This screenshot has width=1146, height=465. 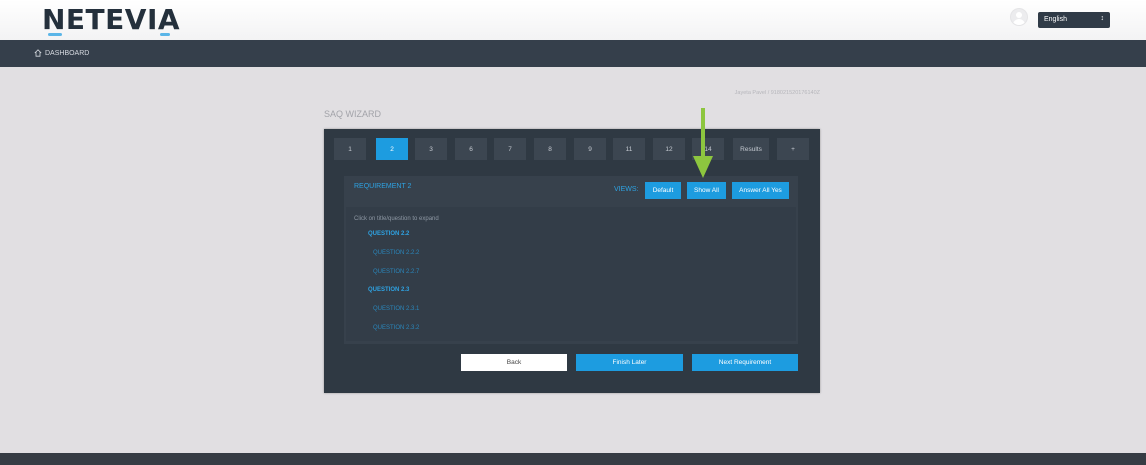 I want to click on top-header: NETEVIA English ↕, so click(x=573, y=20).